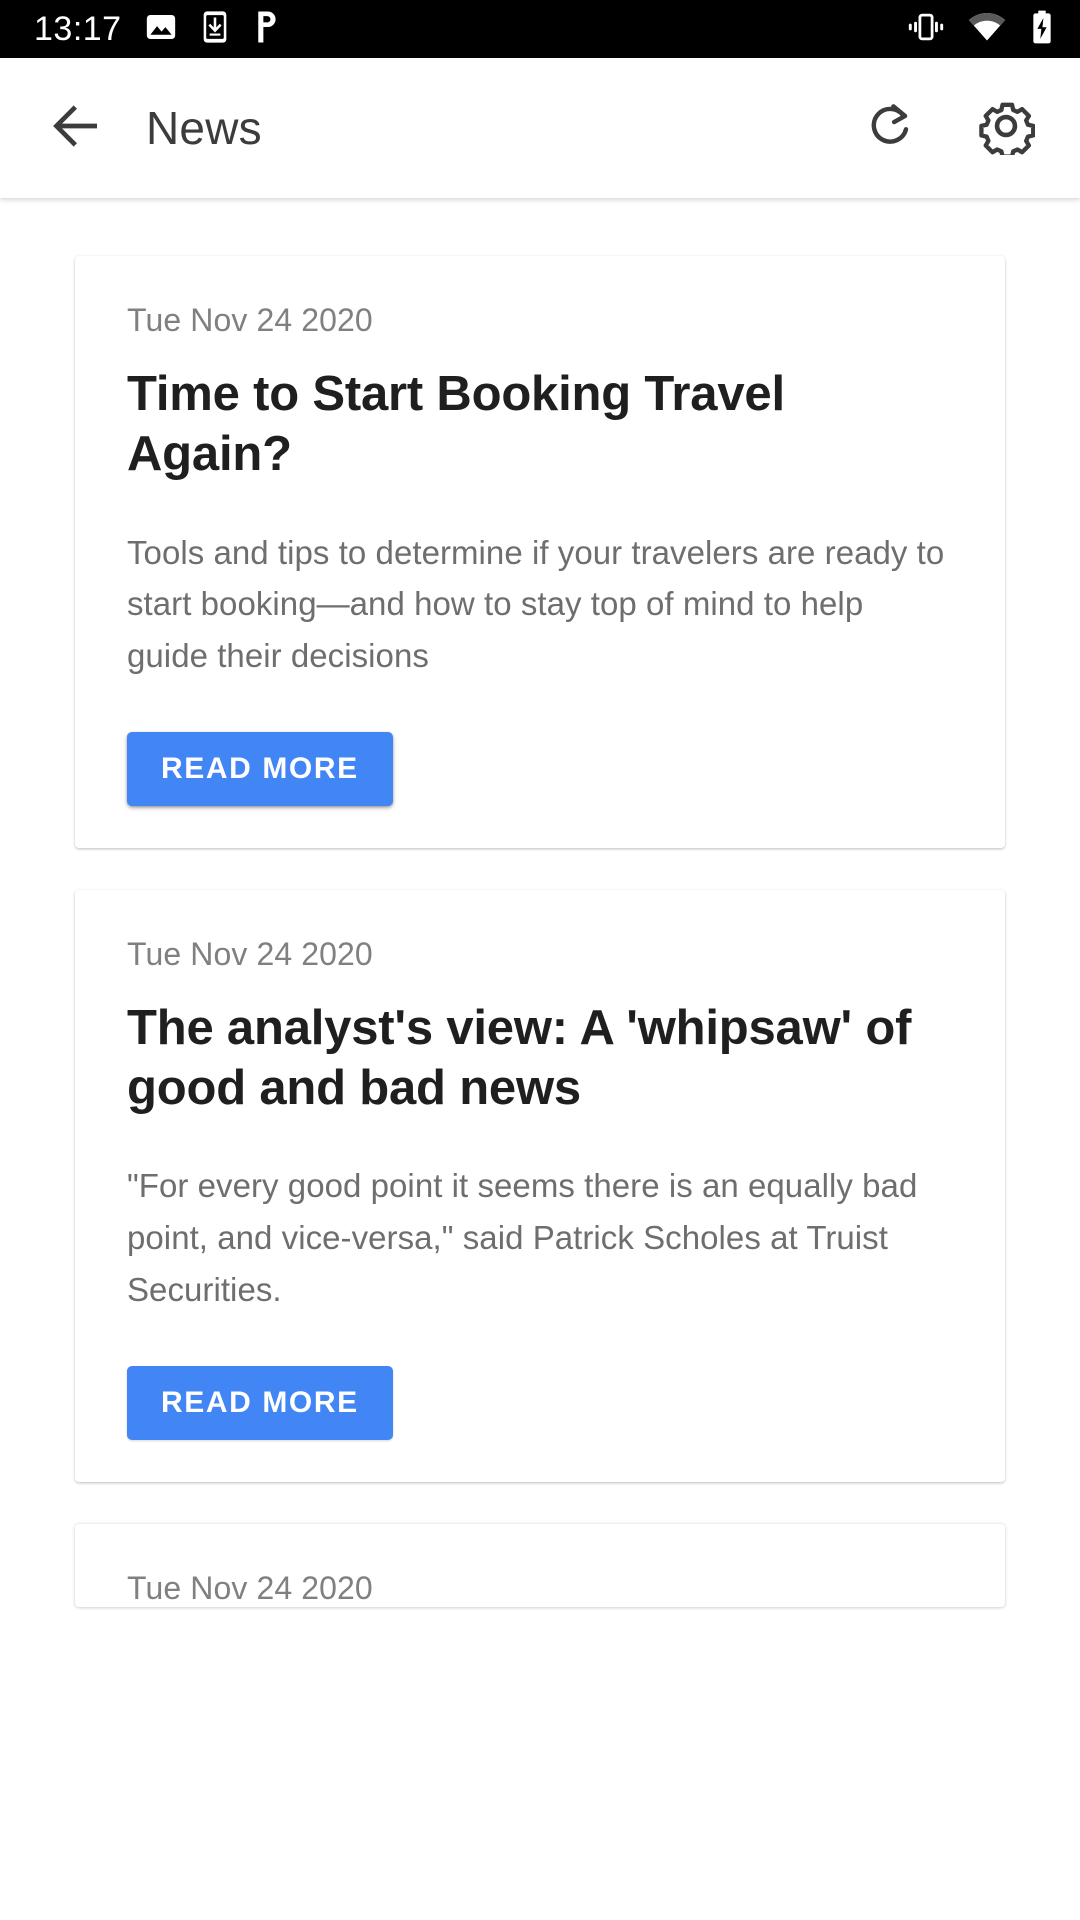 Image resolution: width=1080 pixels, height=1920 pixels. What do you see at coordinates (78, 29) in the screenshot?
I see `status-bar-clock: 13:17` at bounding box center [78, 29].